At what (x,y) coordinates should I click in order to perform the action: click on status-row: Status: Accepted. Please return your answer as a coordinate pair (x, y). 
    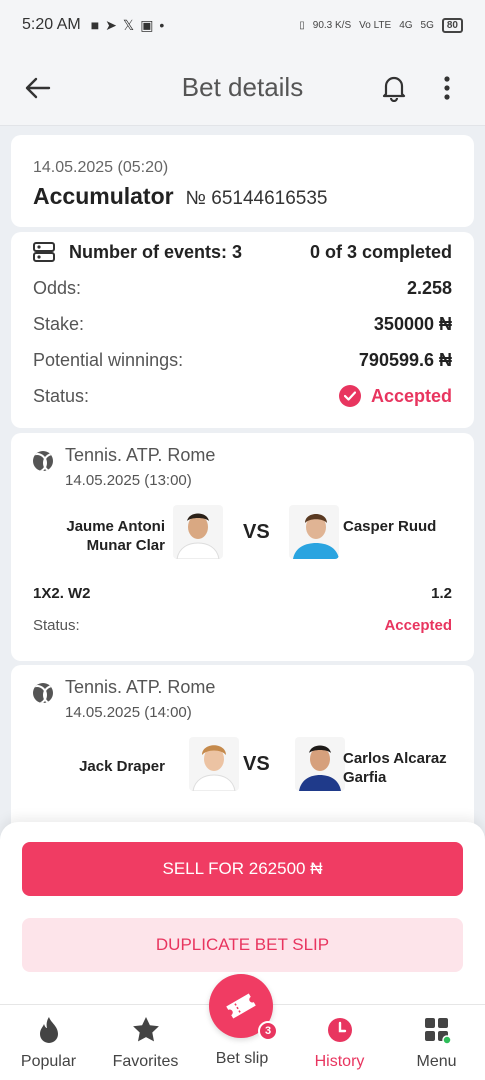
    Looking at the image, I should click on (242, 396).